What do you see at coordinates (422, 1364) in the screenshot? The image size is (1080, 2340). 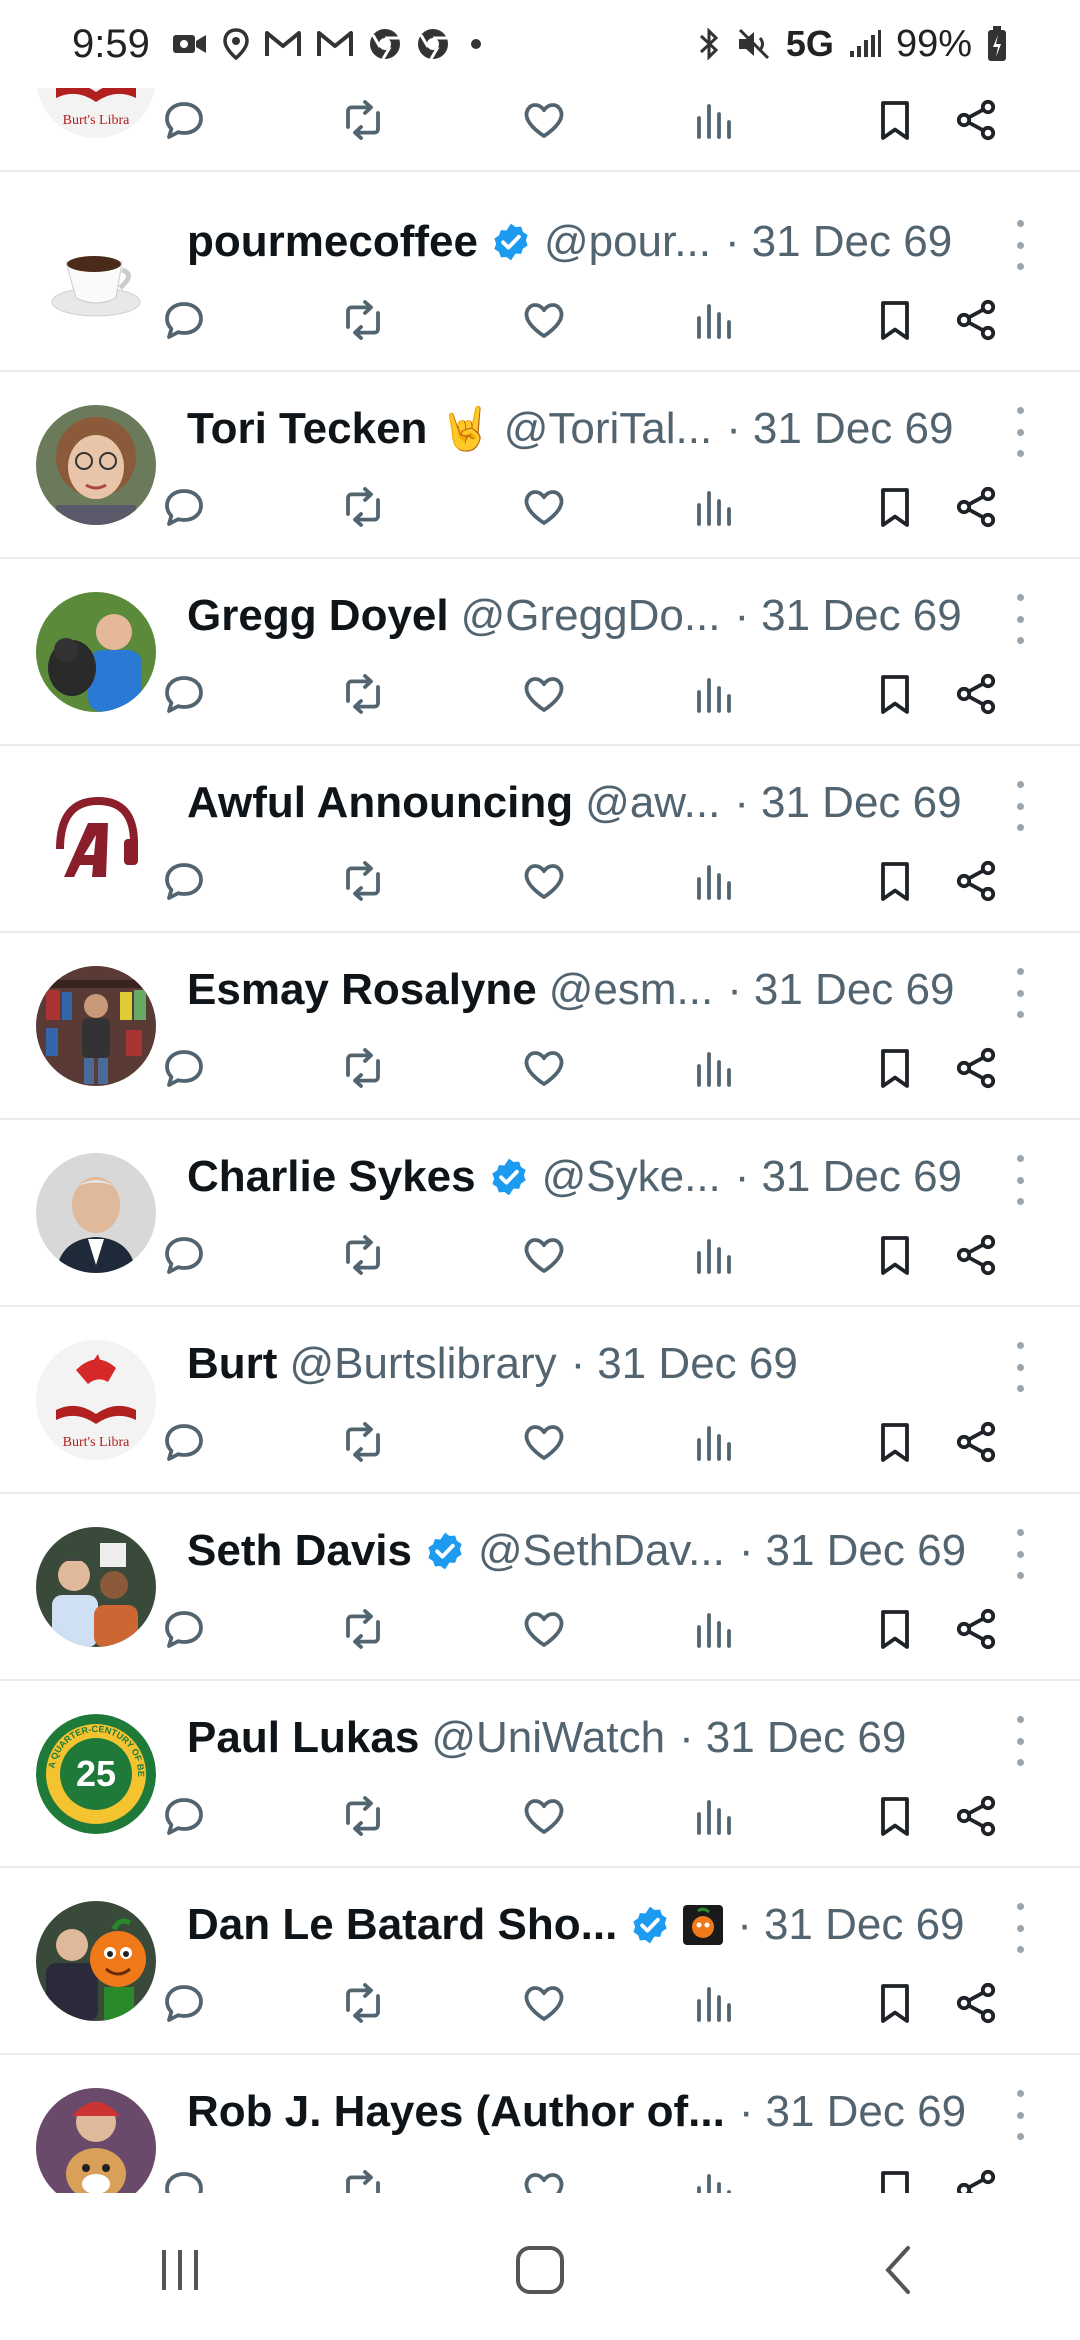 I see `author-handle: @Burtslibrary` at bounding box center [422, 1364].